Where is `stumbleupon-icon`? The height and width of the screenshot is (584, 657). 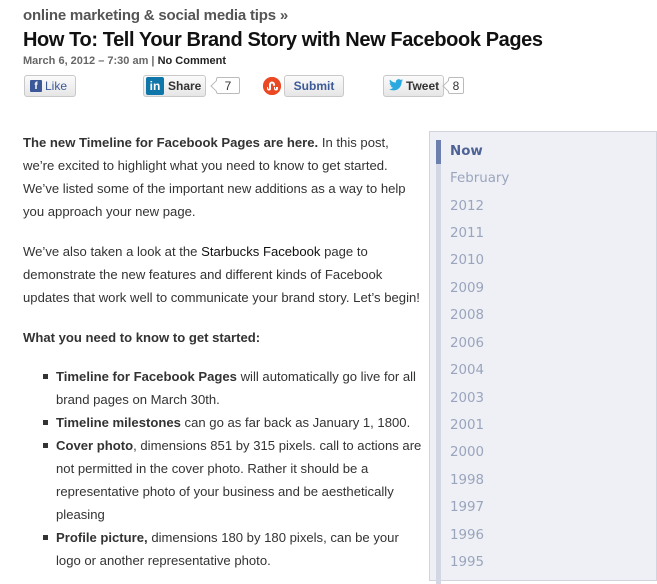
stumbleupon-icon is located at coordinates (272, 86).